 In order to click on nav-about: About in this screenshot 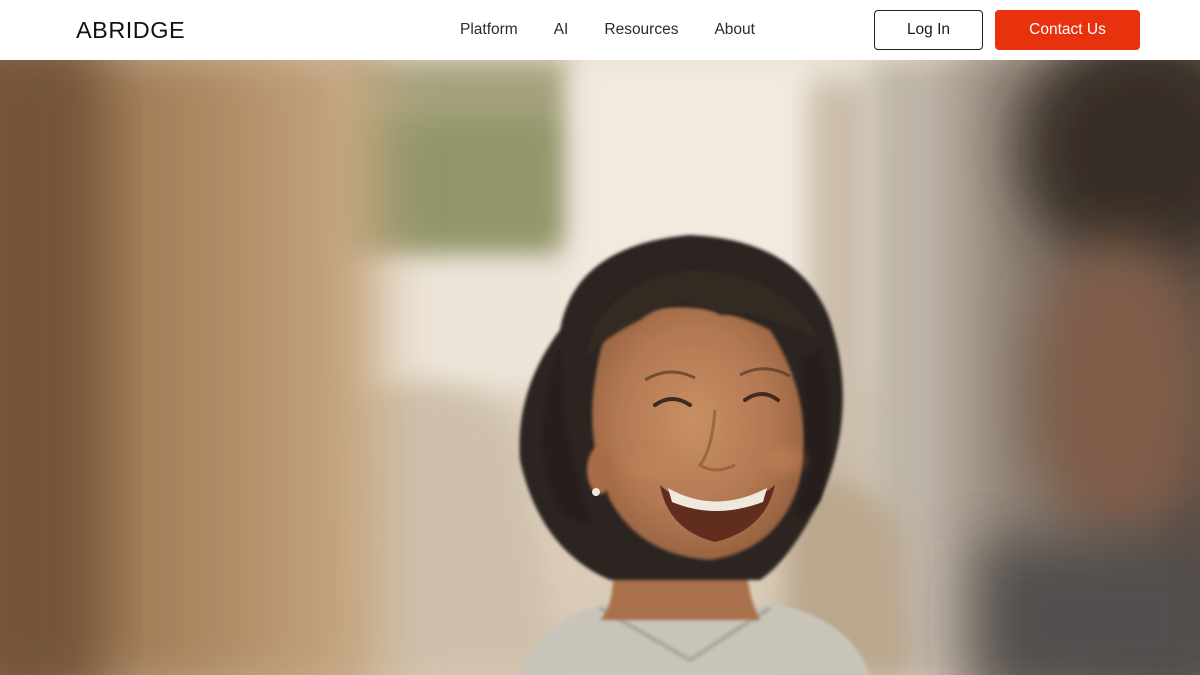, I will do `click(734, 30)`.